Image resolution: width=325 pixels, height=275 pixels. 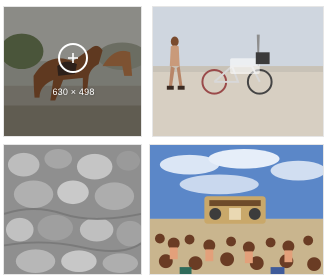 I want to click on zoom-button, so click(x=73, y=58).